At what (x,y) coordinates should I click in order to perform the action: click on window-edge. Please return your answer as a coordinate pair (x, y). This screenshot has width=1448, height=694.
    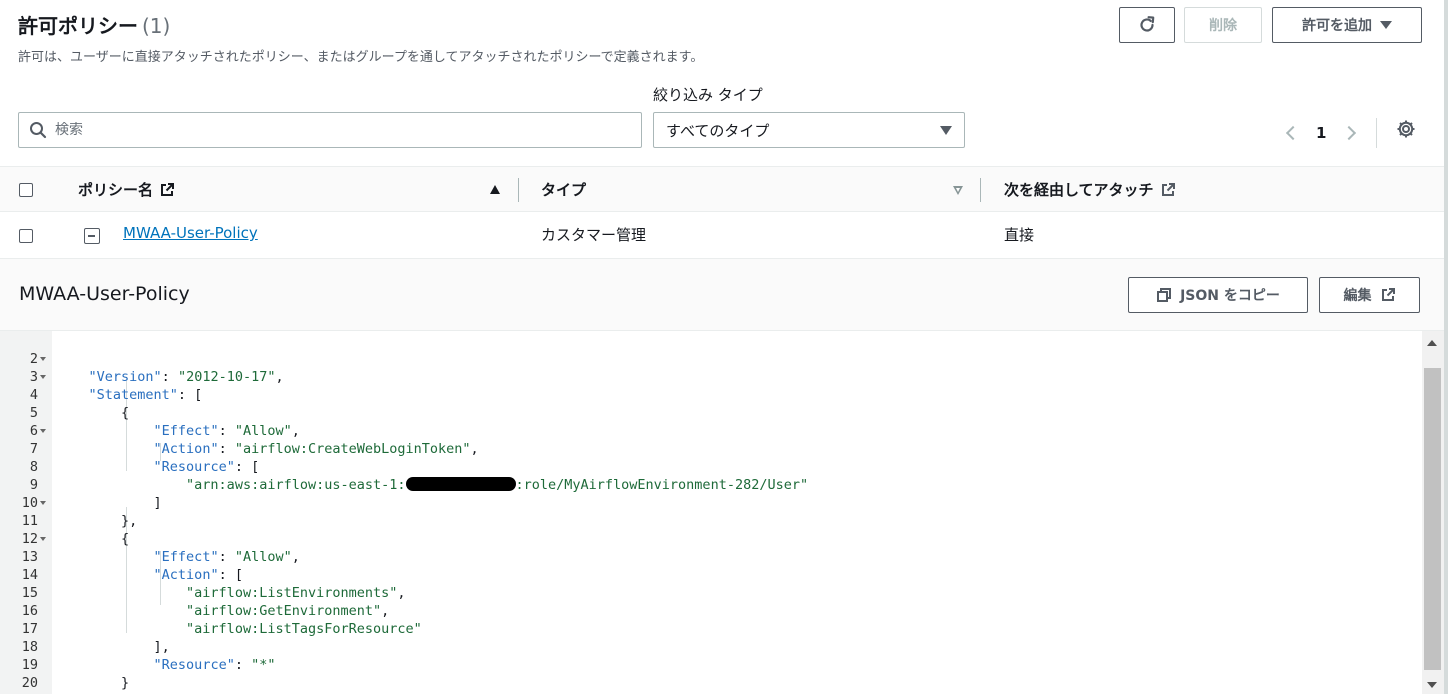
    Looking at the image, I should click on (1446, 347).